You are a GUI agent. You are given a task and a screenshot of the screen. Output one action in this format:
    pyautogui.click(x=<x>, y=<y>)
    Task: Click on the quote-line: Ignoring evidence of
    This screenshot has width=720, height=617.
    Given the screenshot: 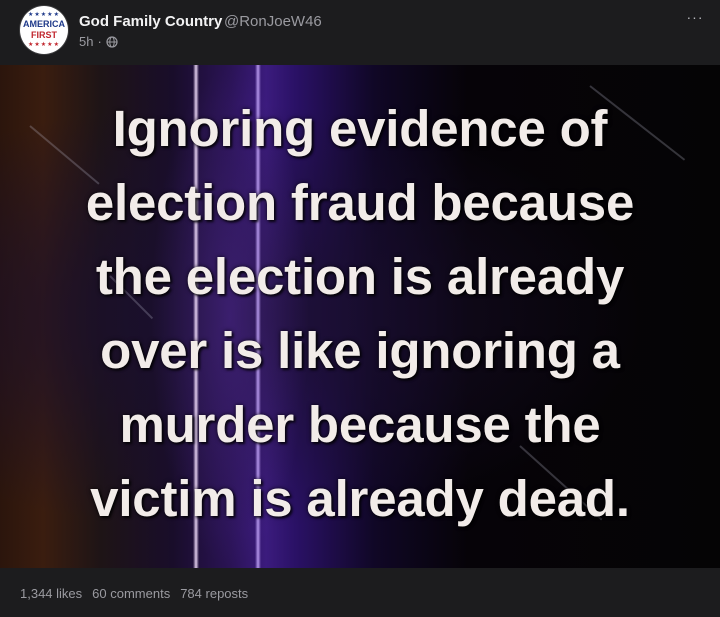 What is the action you would take?
    pyautogui.click(x=360, y=128)
    